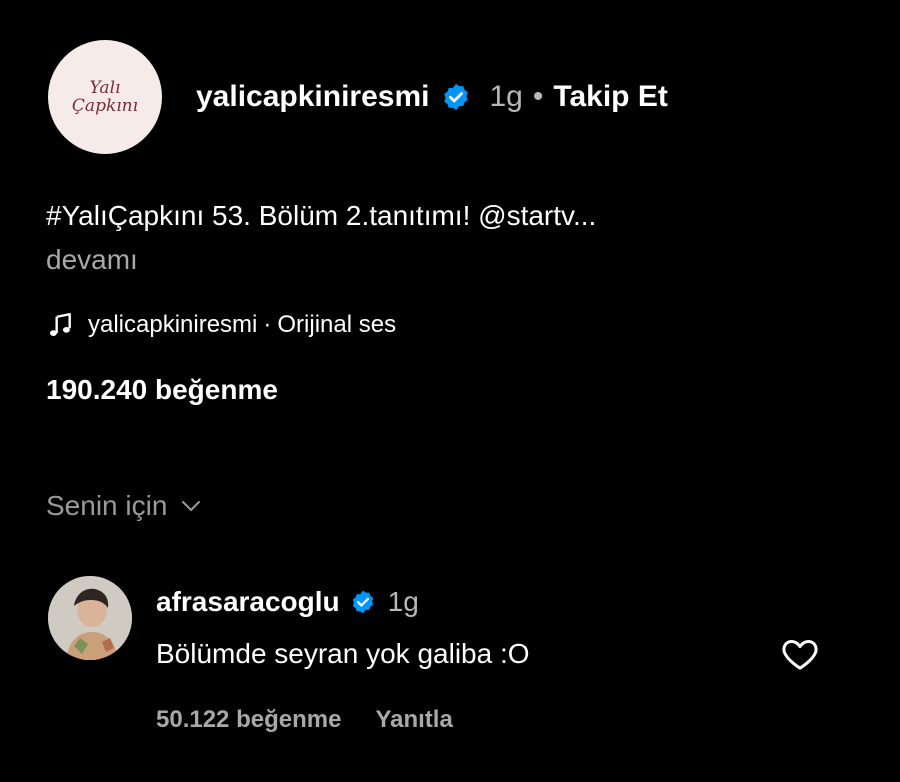 The height and width of the screenshot is (782, 900). What do you see at coordinates (162, 390) in the screenshot?
I see `post-likes: 190.240 beğenme` at bounding box center [162, 390].